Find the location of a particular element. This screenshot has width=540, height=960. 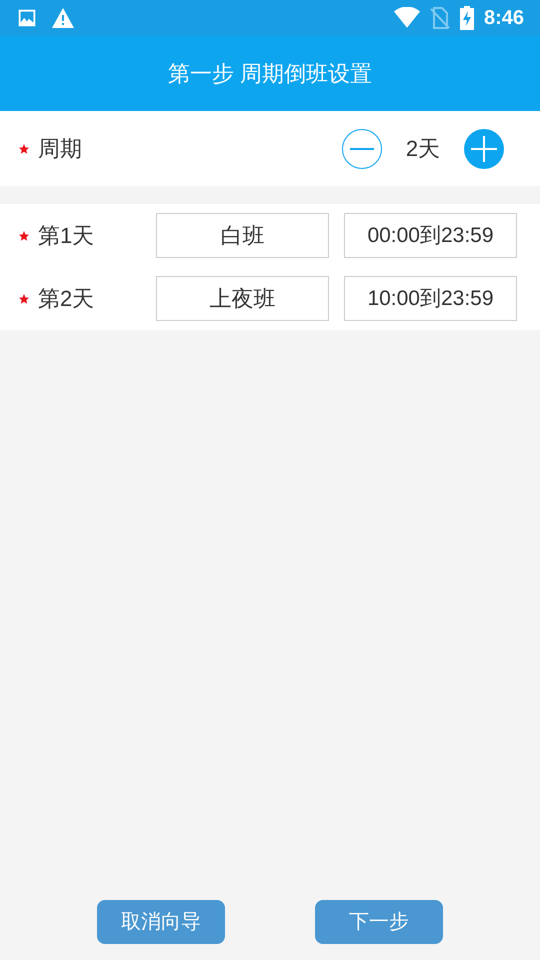

minus-icon is located at coordinates (362, 149).